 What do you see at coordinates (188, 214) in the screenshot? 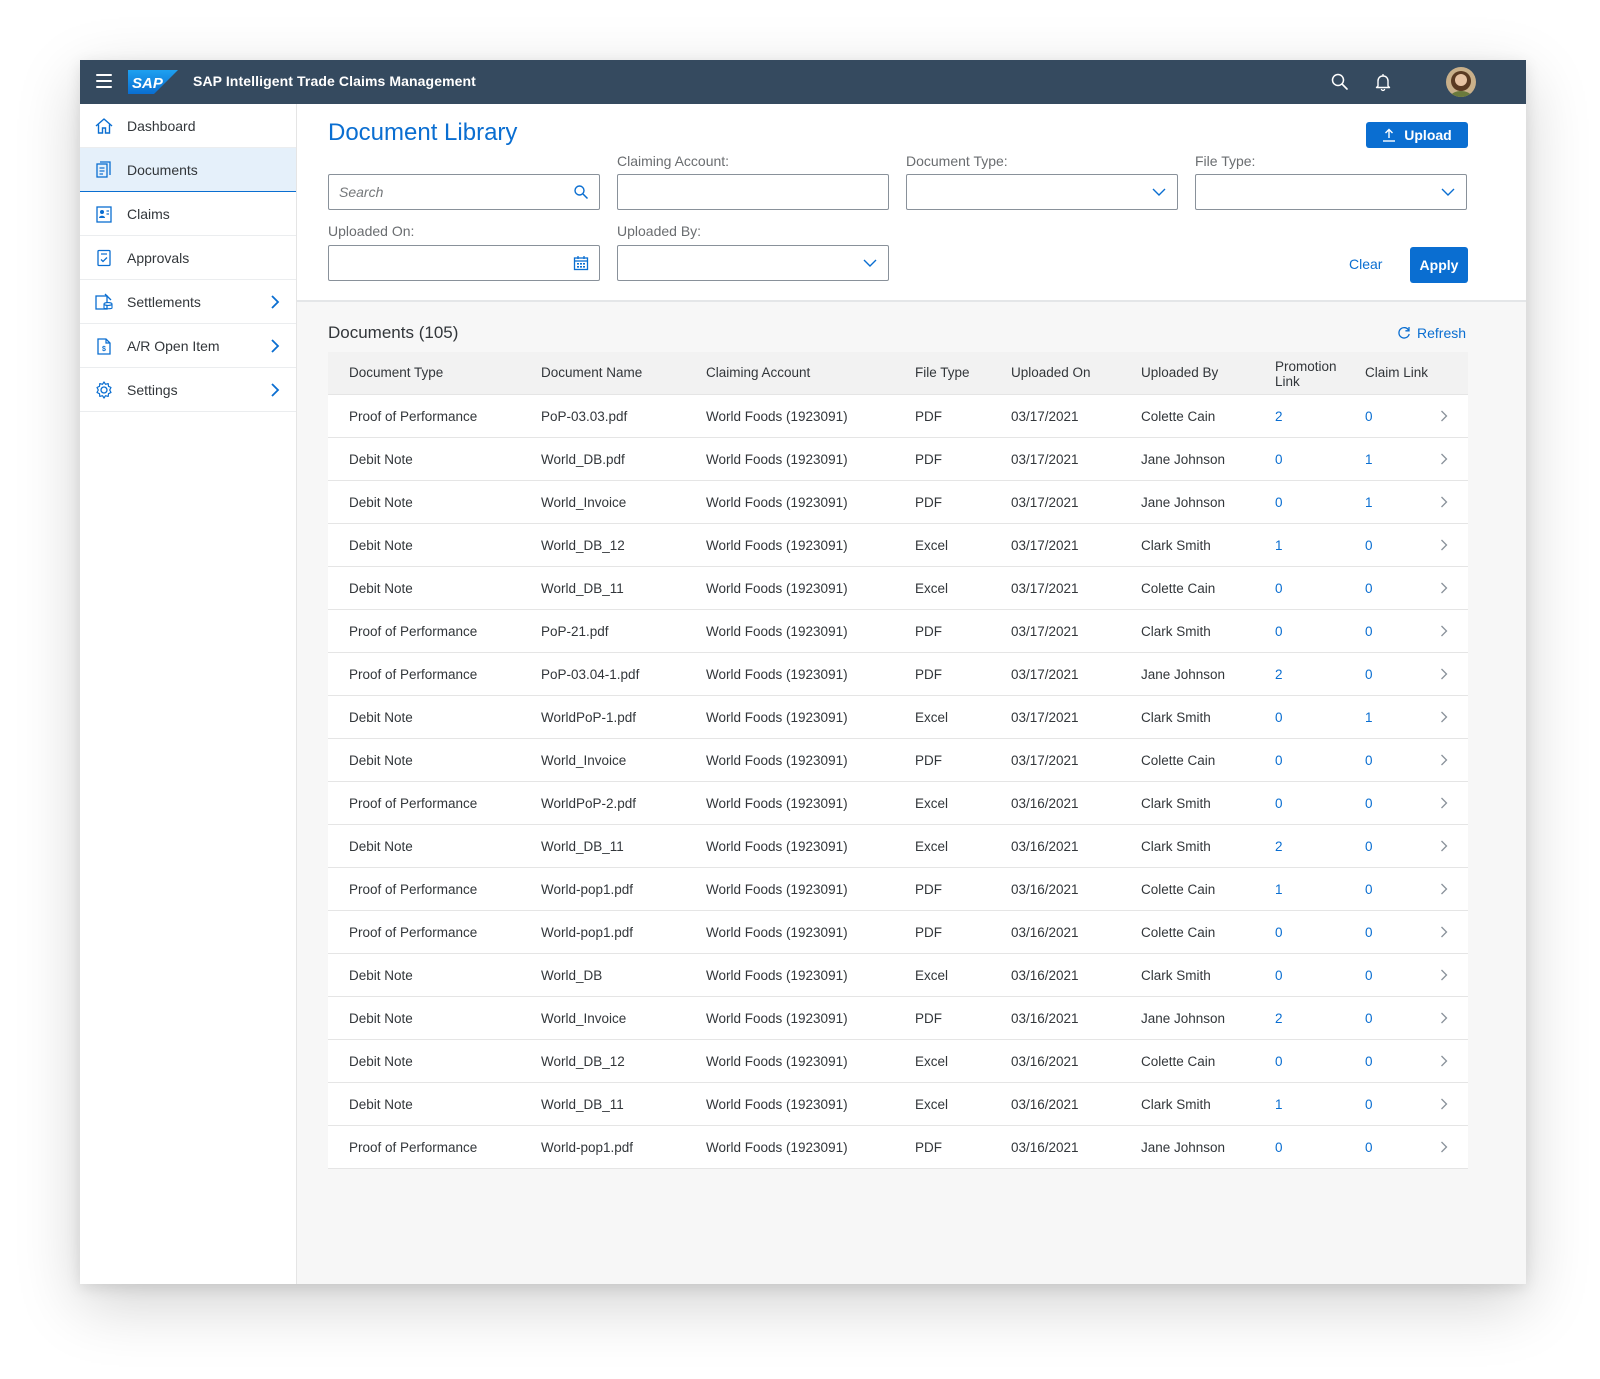
I see `sidebar-item-claims: Claims` at bounding box center [188, 214].